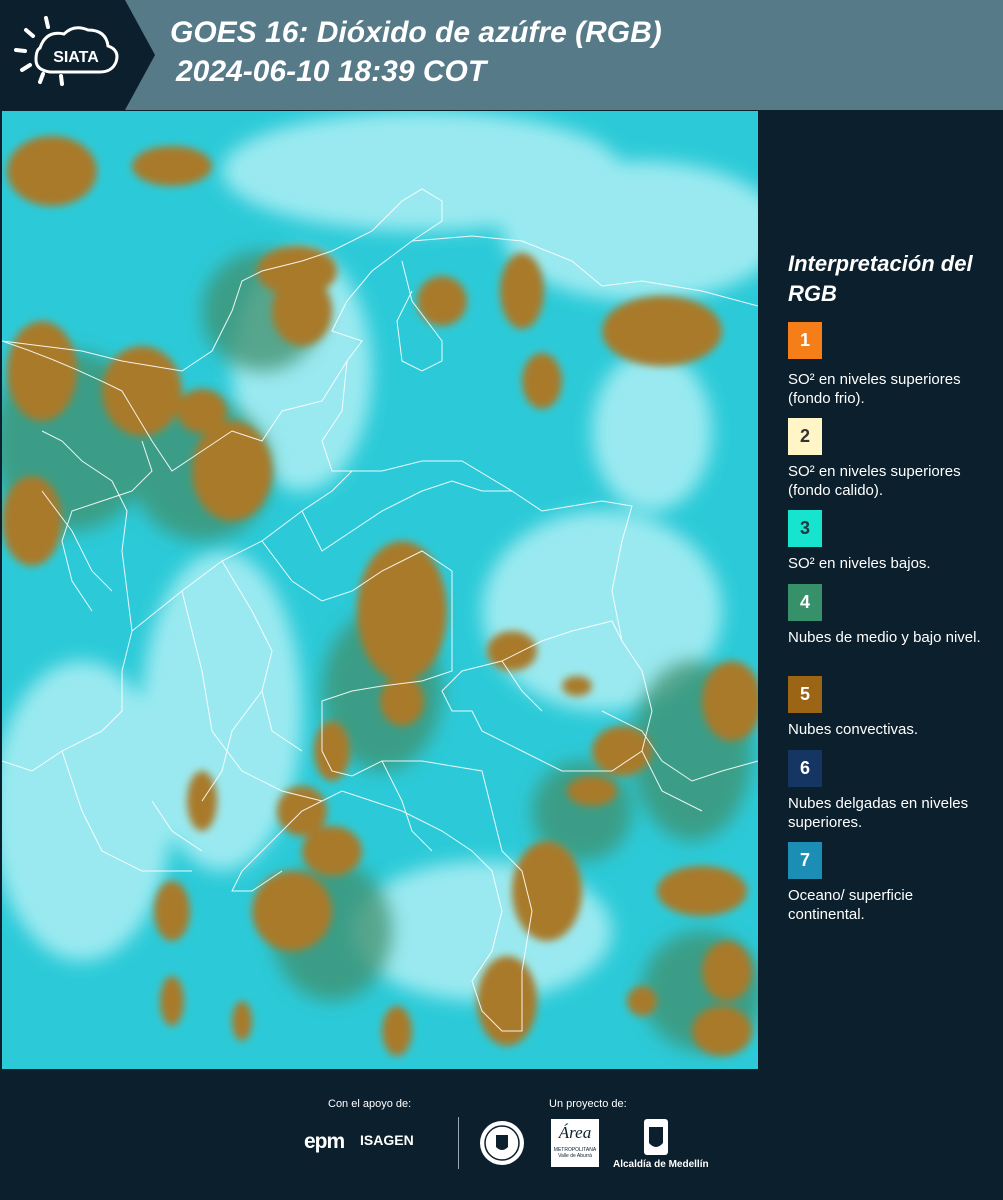 The width and height of the screenshot is (1003, 1200). Describe the element at coordinates (588, 1104) in the screenshot. I see `project-label: Un proyecto de:` at that location.